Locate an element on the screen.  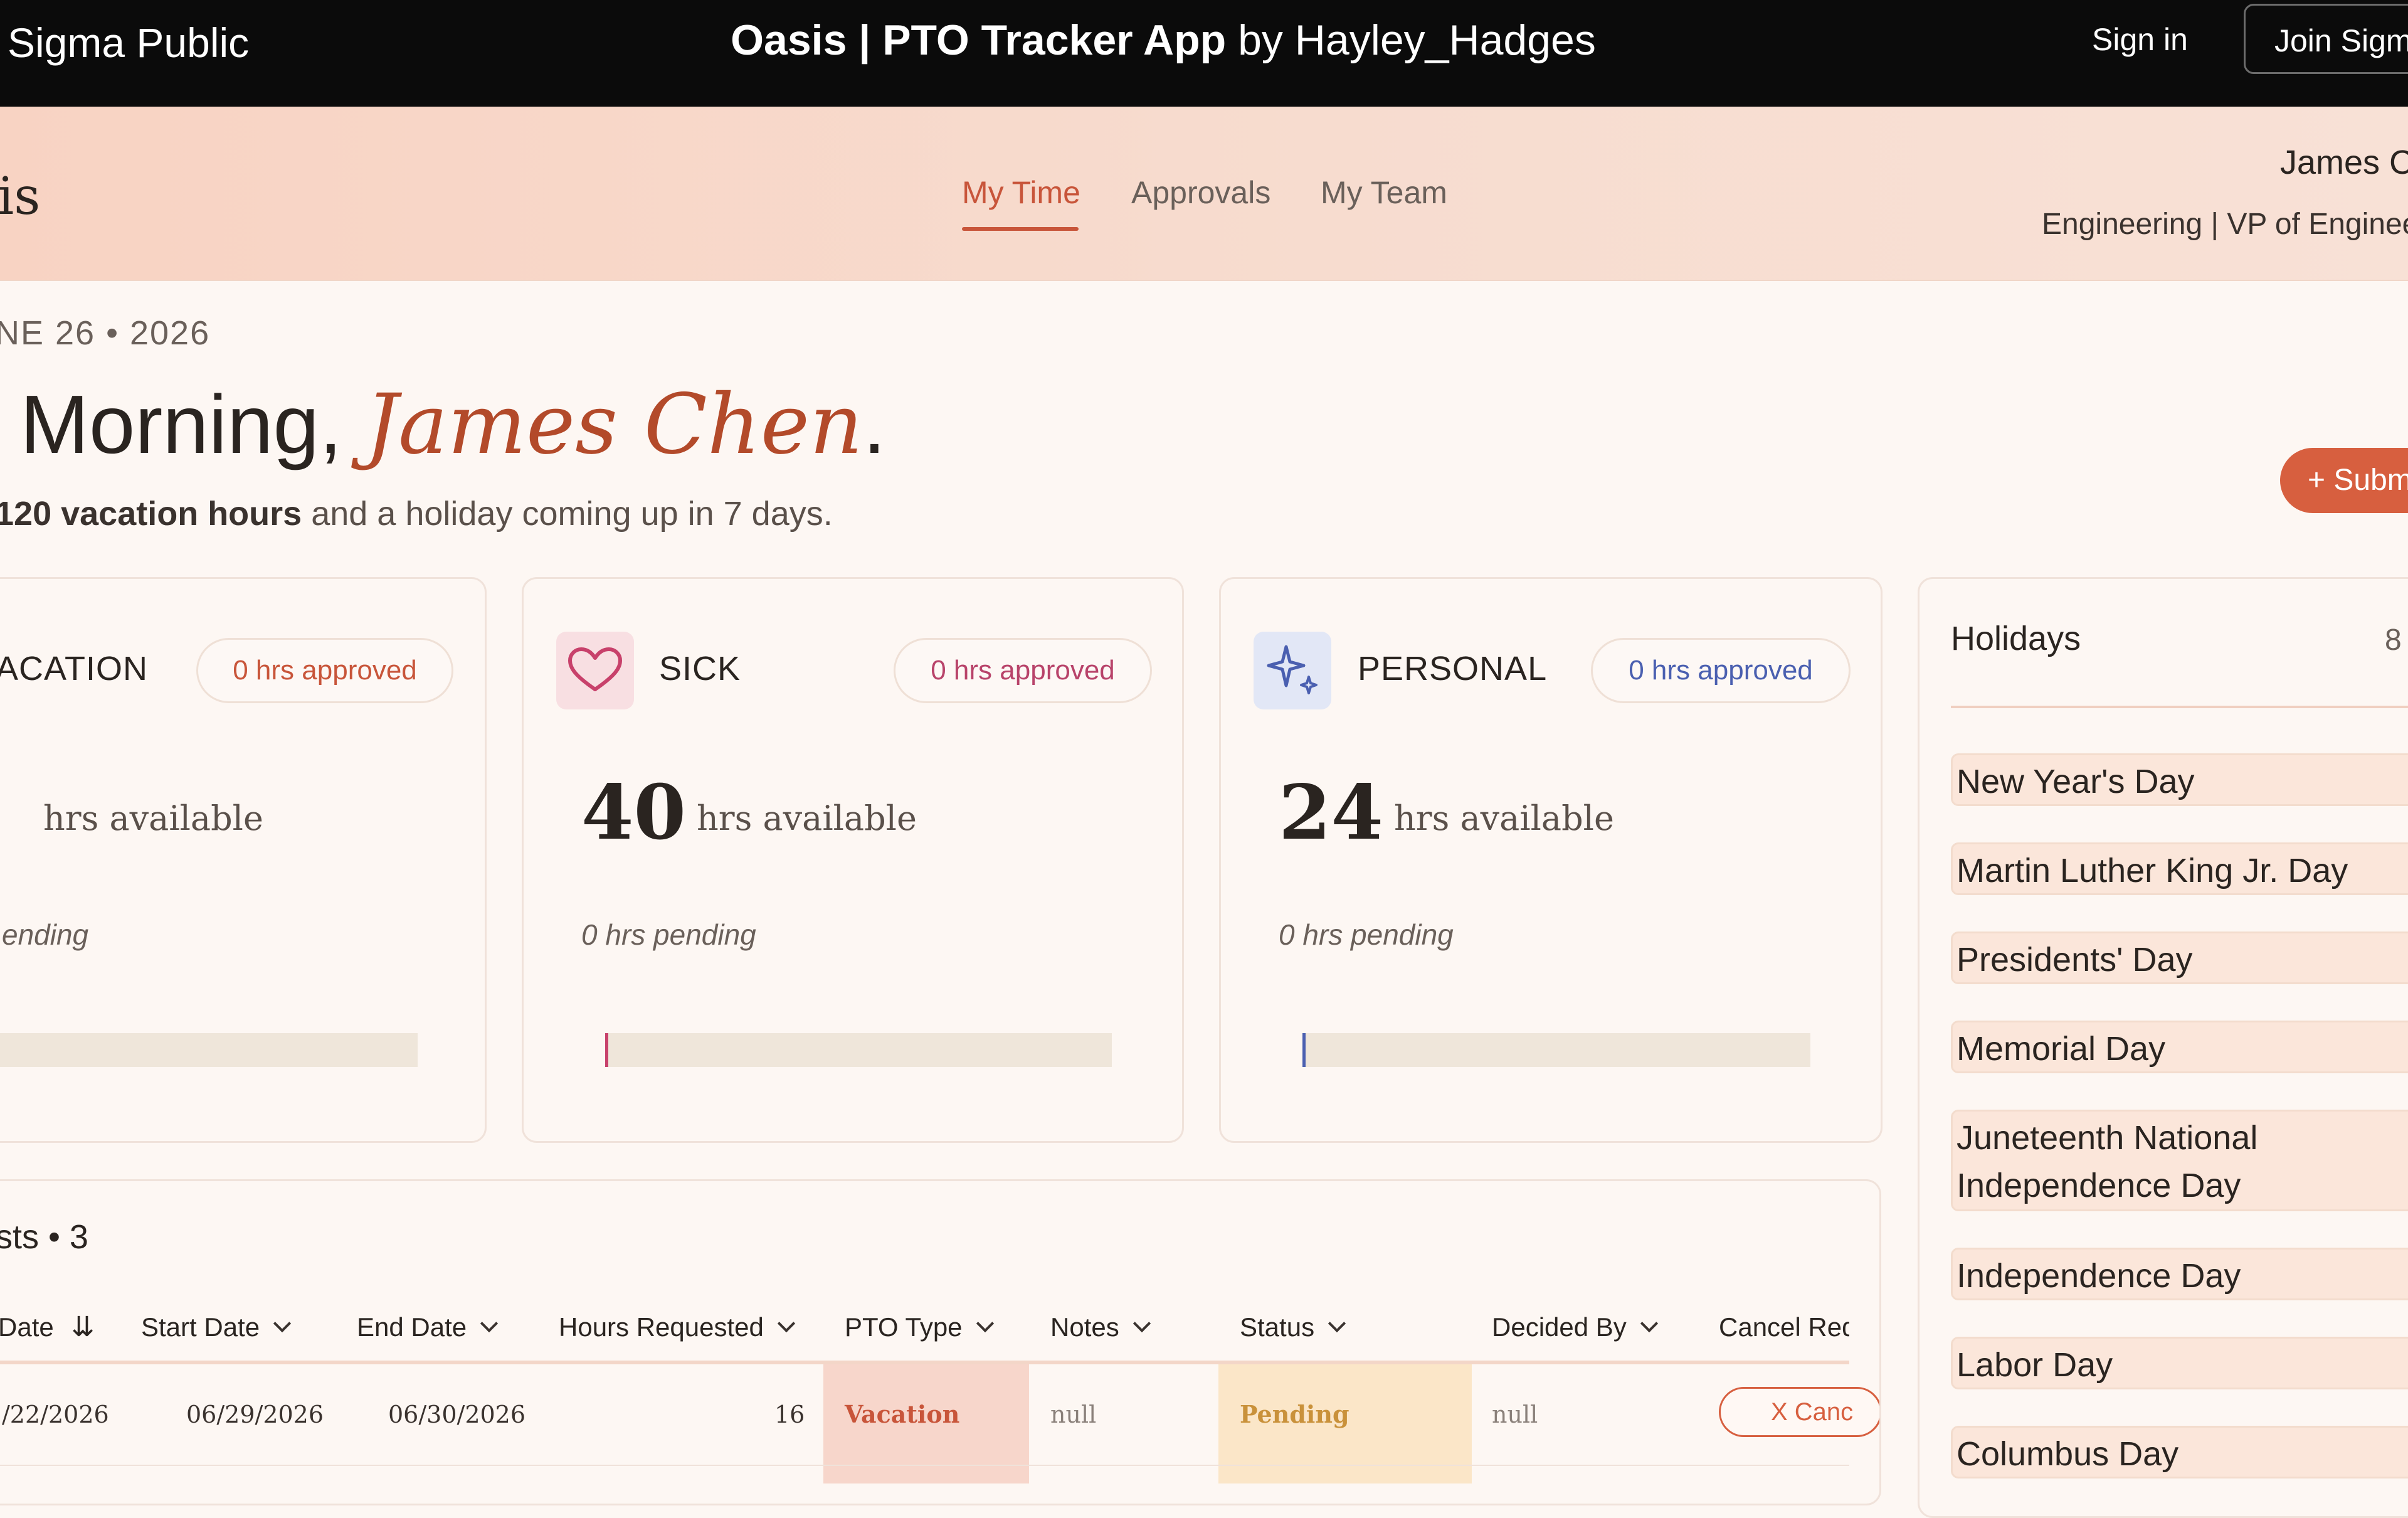
user-role: Engineering | VP of Enginee is located at coordinates (2225, 225).